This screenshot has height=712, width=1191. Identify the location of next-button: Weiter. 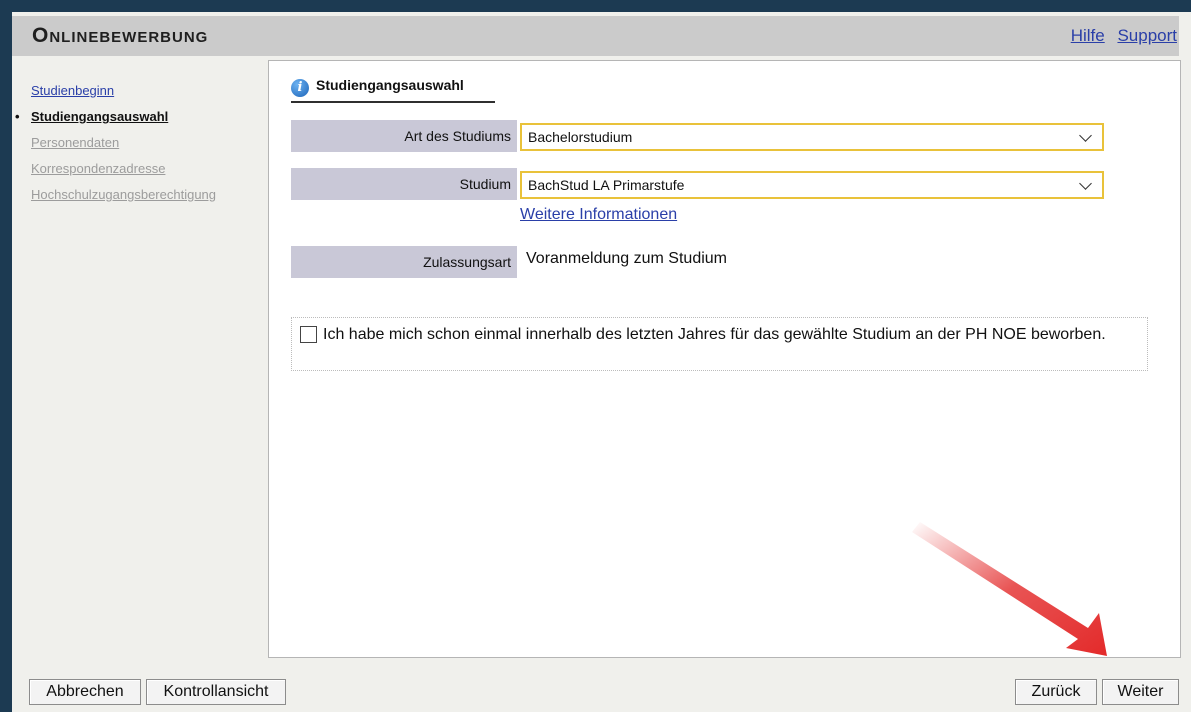
(1140, 692).